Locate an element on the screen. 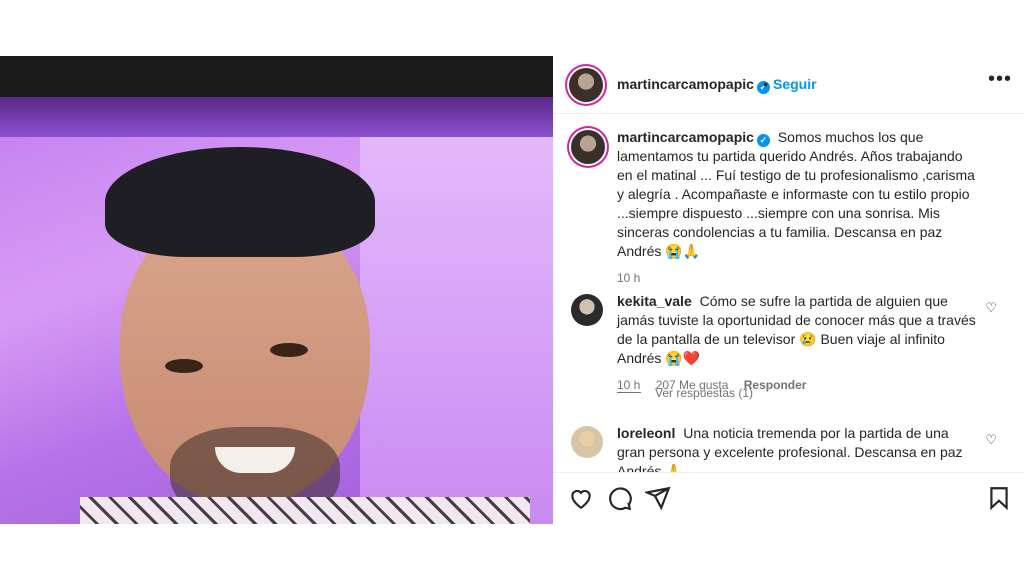 Image resolution: width=1024 pixels, height=576 pixels. heart-icon is located at coordinates (581, 498).